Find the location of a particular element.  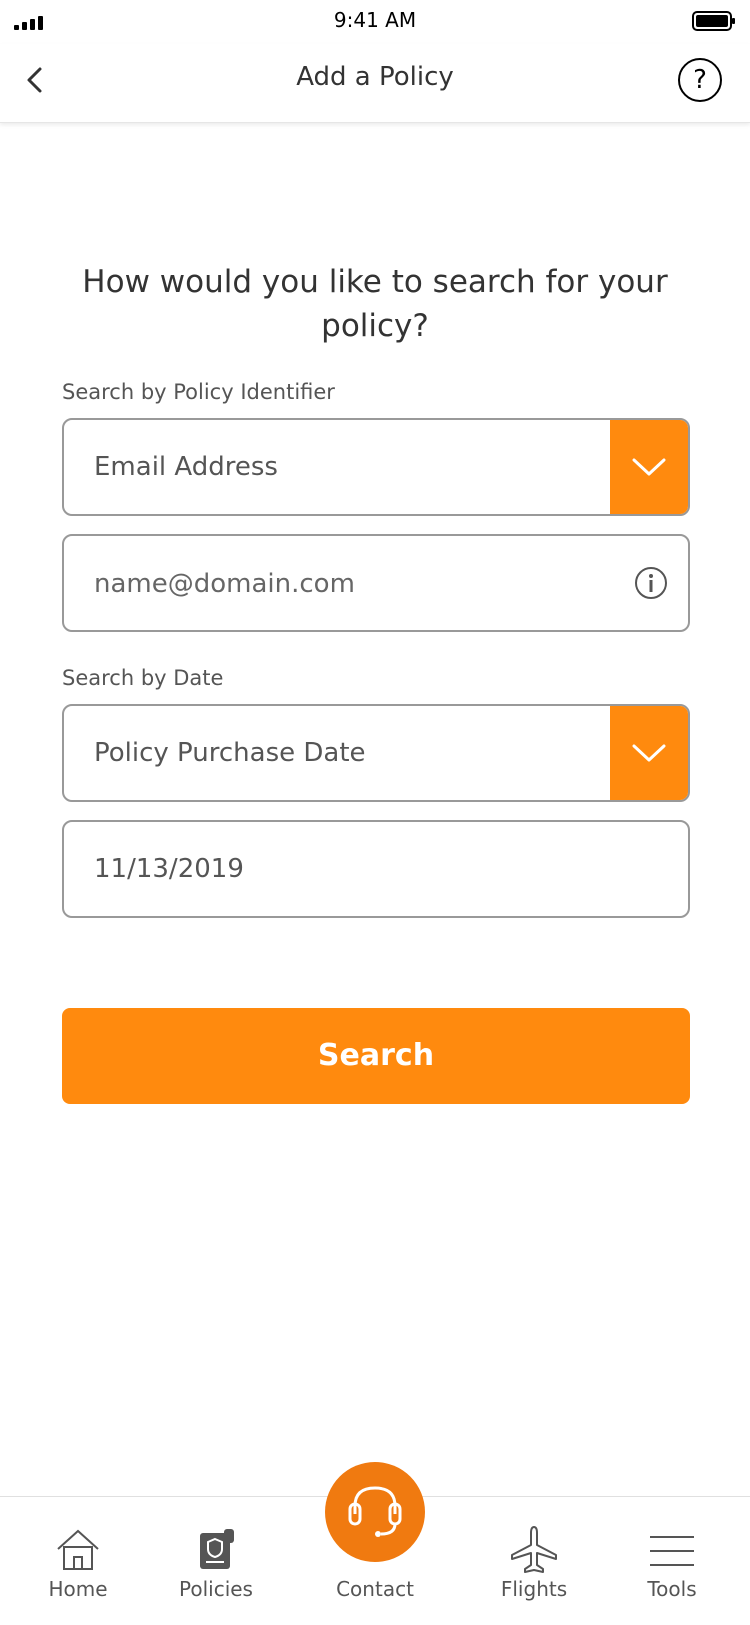

headset-icon is located at coordinates (375, 1511).